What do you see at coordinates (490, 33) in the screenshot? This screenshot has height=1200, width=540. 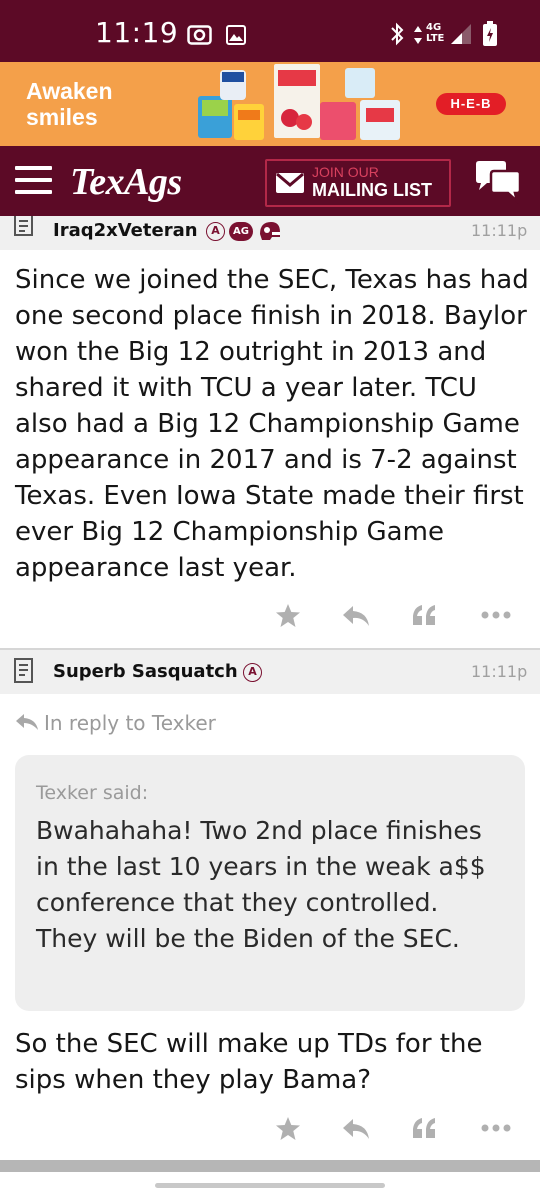 I see `battery-icon` at bounding box center [490, 33].